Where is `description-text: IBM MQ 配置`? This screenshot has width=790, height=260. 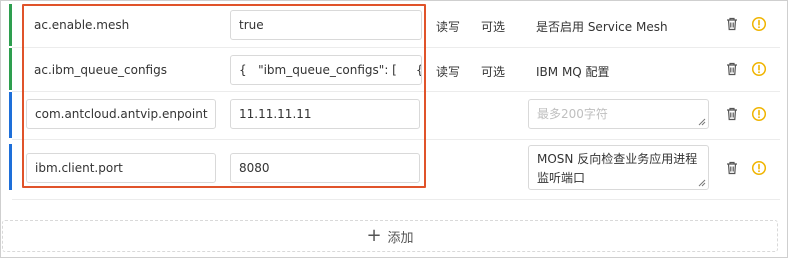
description-text: IBM MQ 配置 is located at coordinates (573, 72).